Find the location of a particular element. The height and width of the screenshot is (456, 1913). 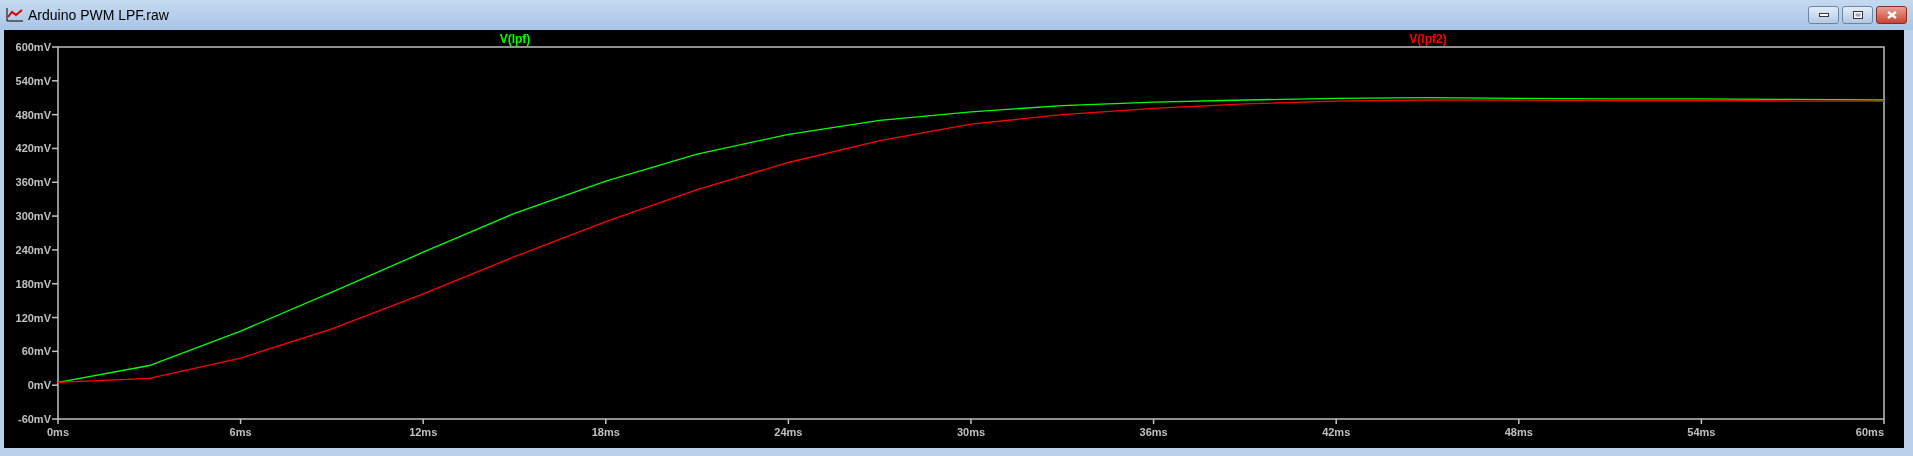

x-axis-label: 24ms is located at coordinates (788, 432).